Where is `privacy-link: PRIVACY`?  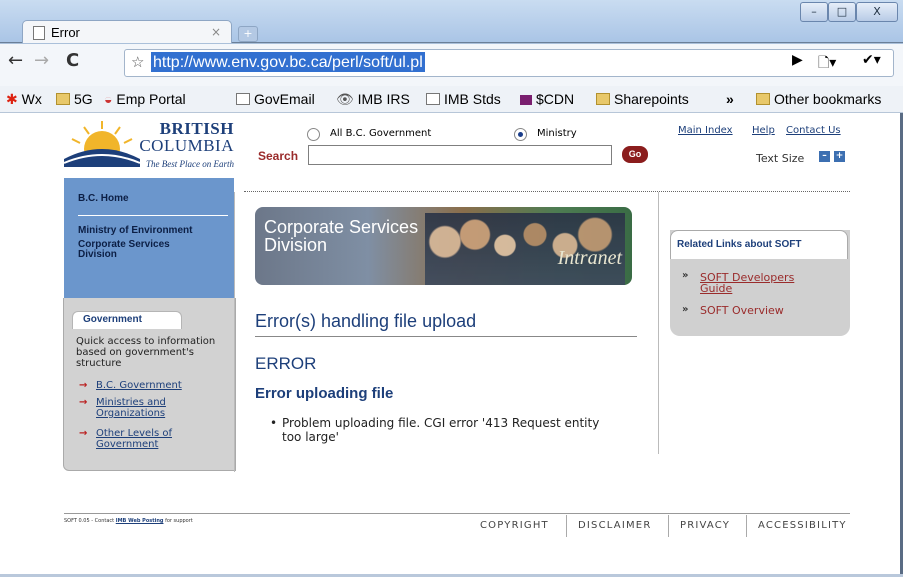 privacy-link: PRIVACY is located at coordinates (705, 525).